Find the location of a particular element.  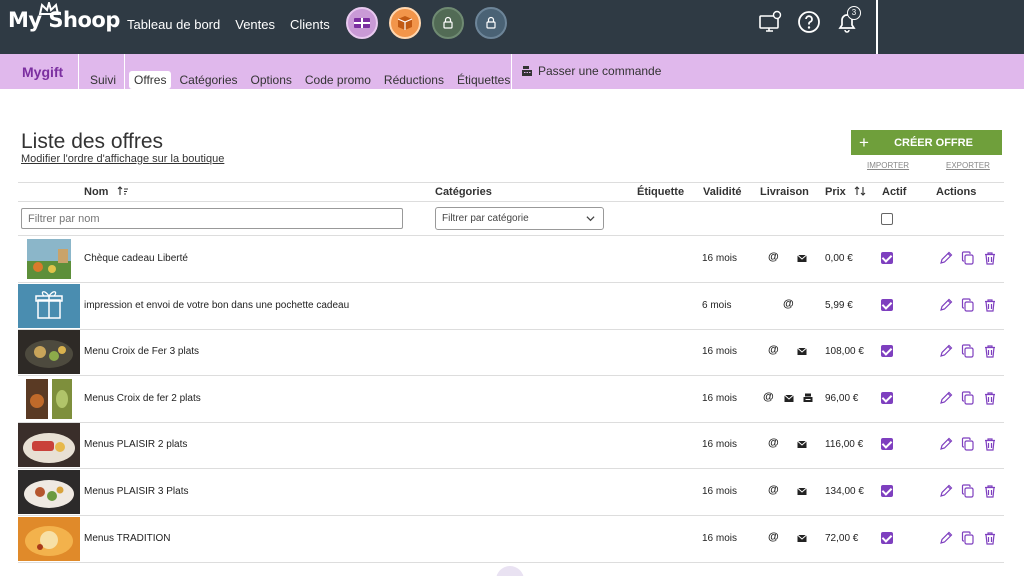

tab-options: Options is located at coordinates (271, 80).